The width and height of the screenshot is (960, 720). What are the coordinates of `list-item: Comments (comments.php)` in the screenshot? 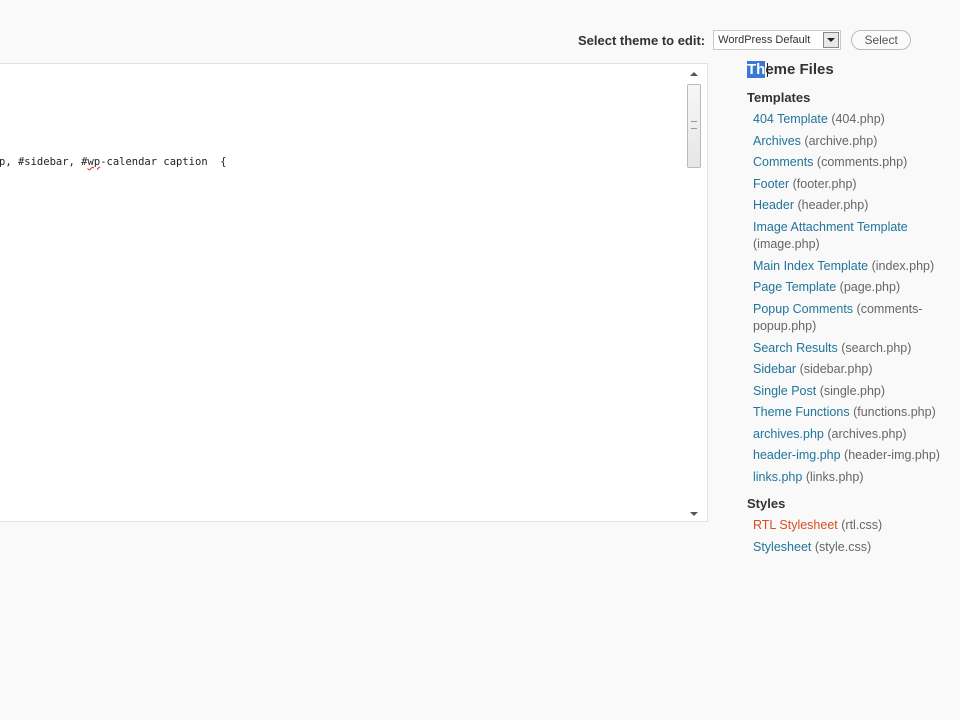 It's located at (855, 163).